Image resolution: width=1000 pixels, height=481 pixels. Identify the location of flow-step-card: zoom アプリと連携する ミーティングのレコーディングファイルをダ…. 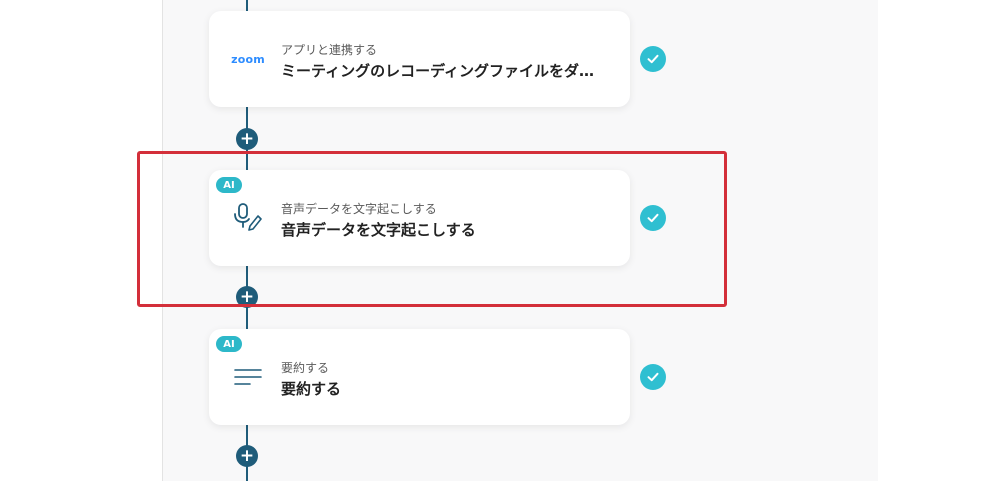
(419, 59).